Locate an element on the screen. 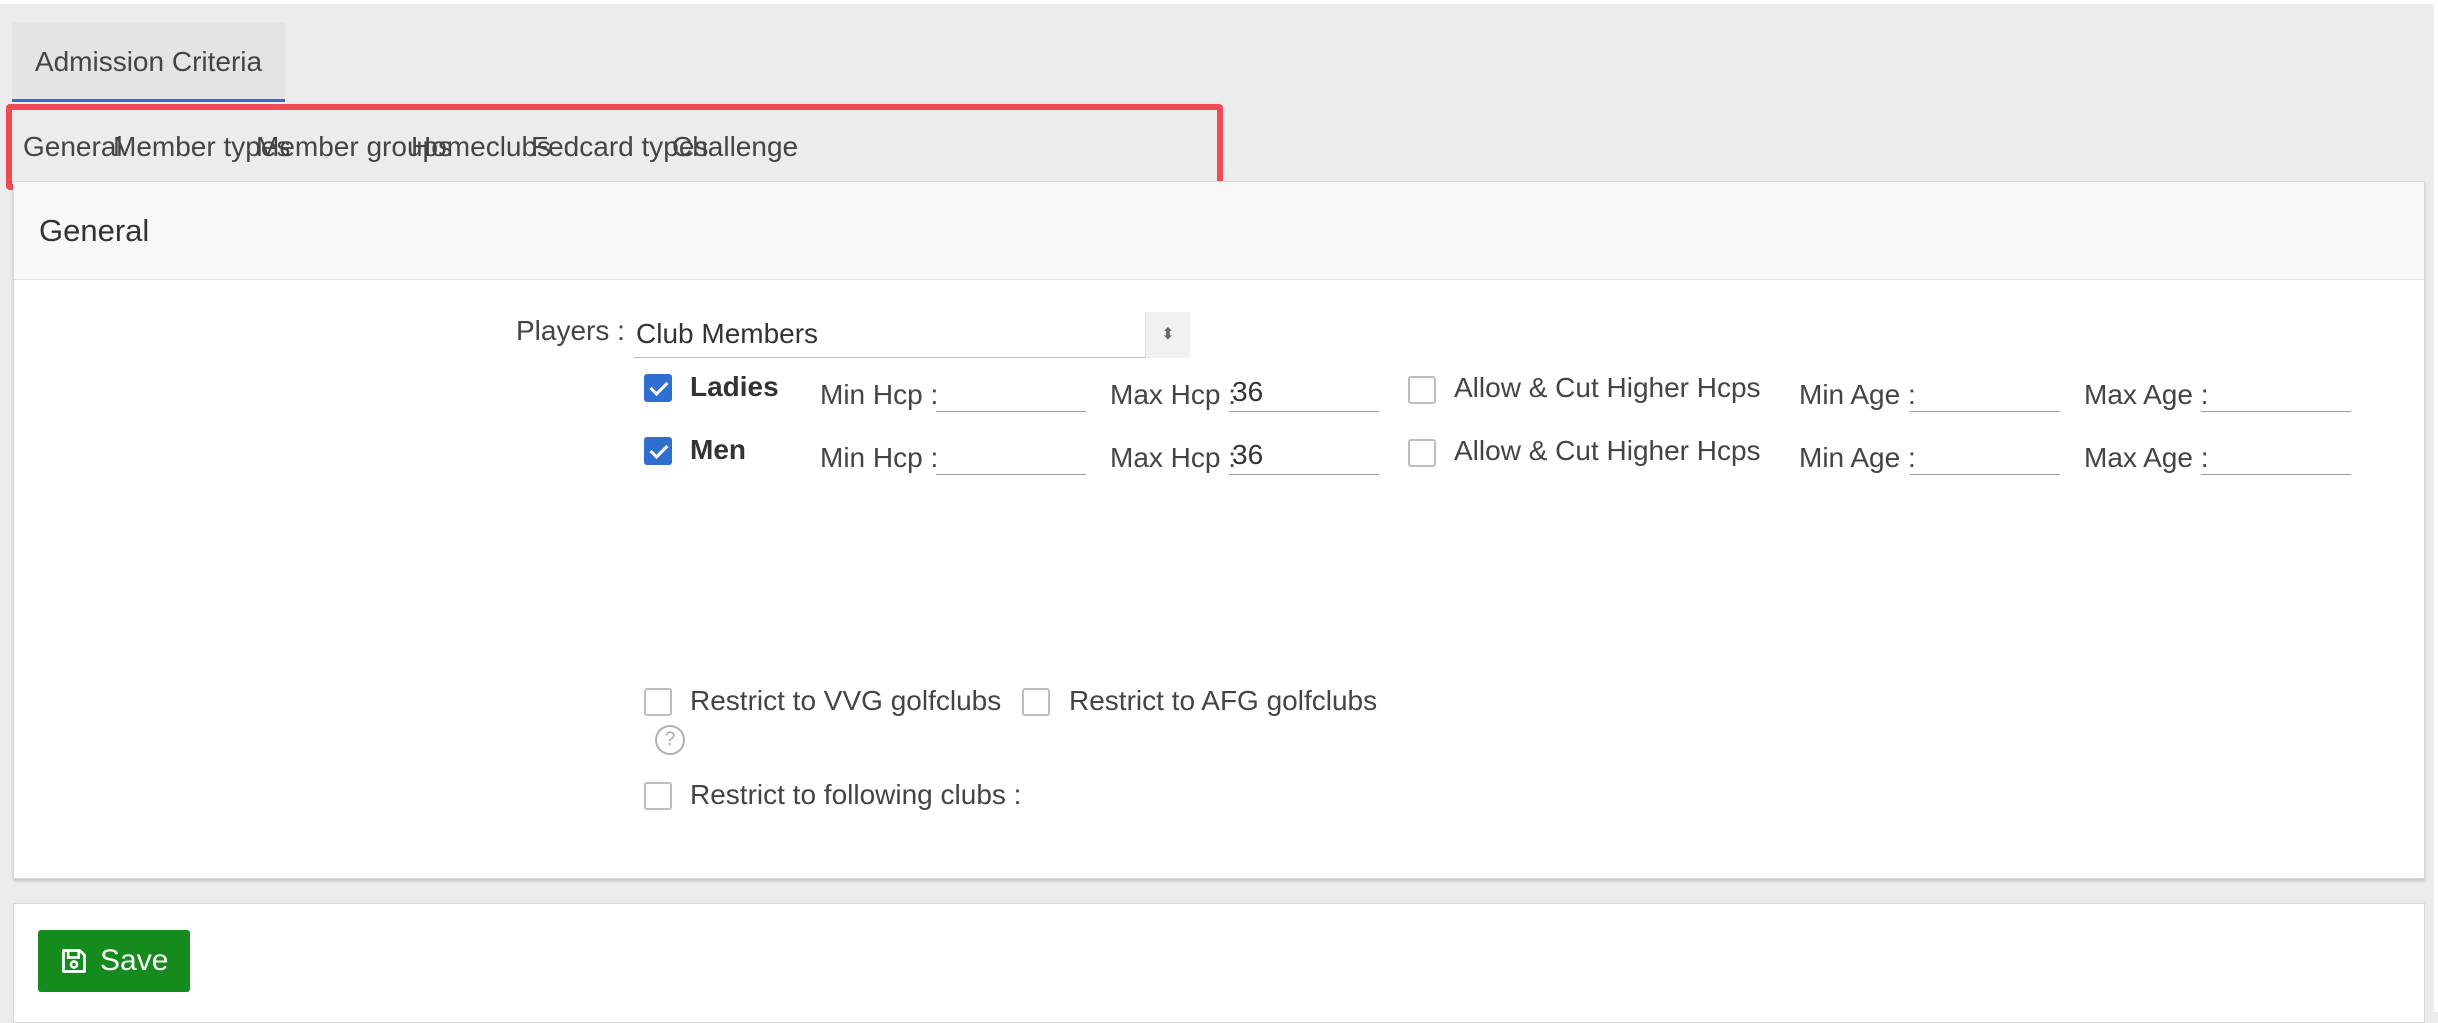  ladies-allow-cut-label: Allow & Cut Higher Hcps is located at coordinates (1607, 387).